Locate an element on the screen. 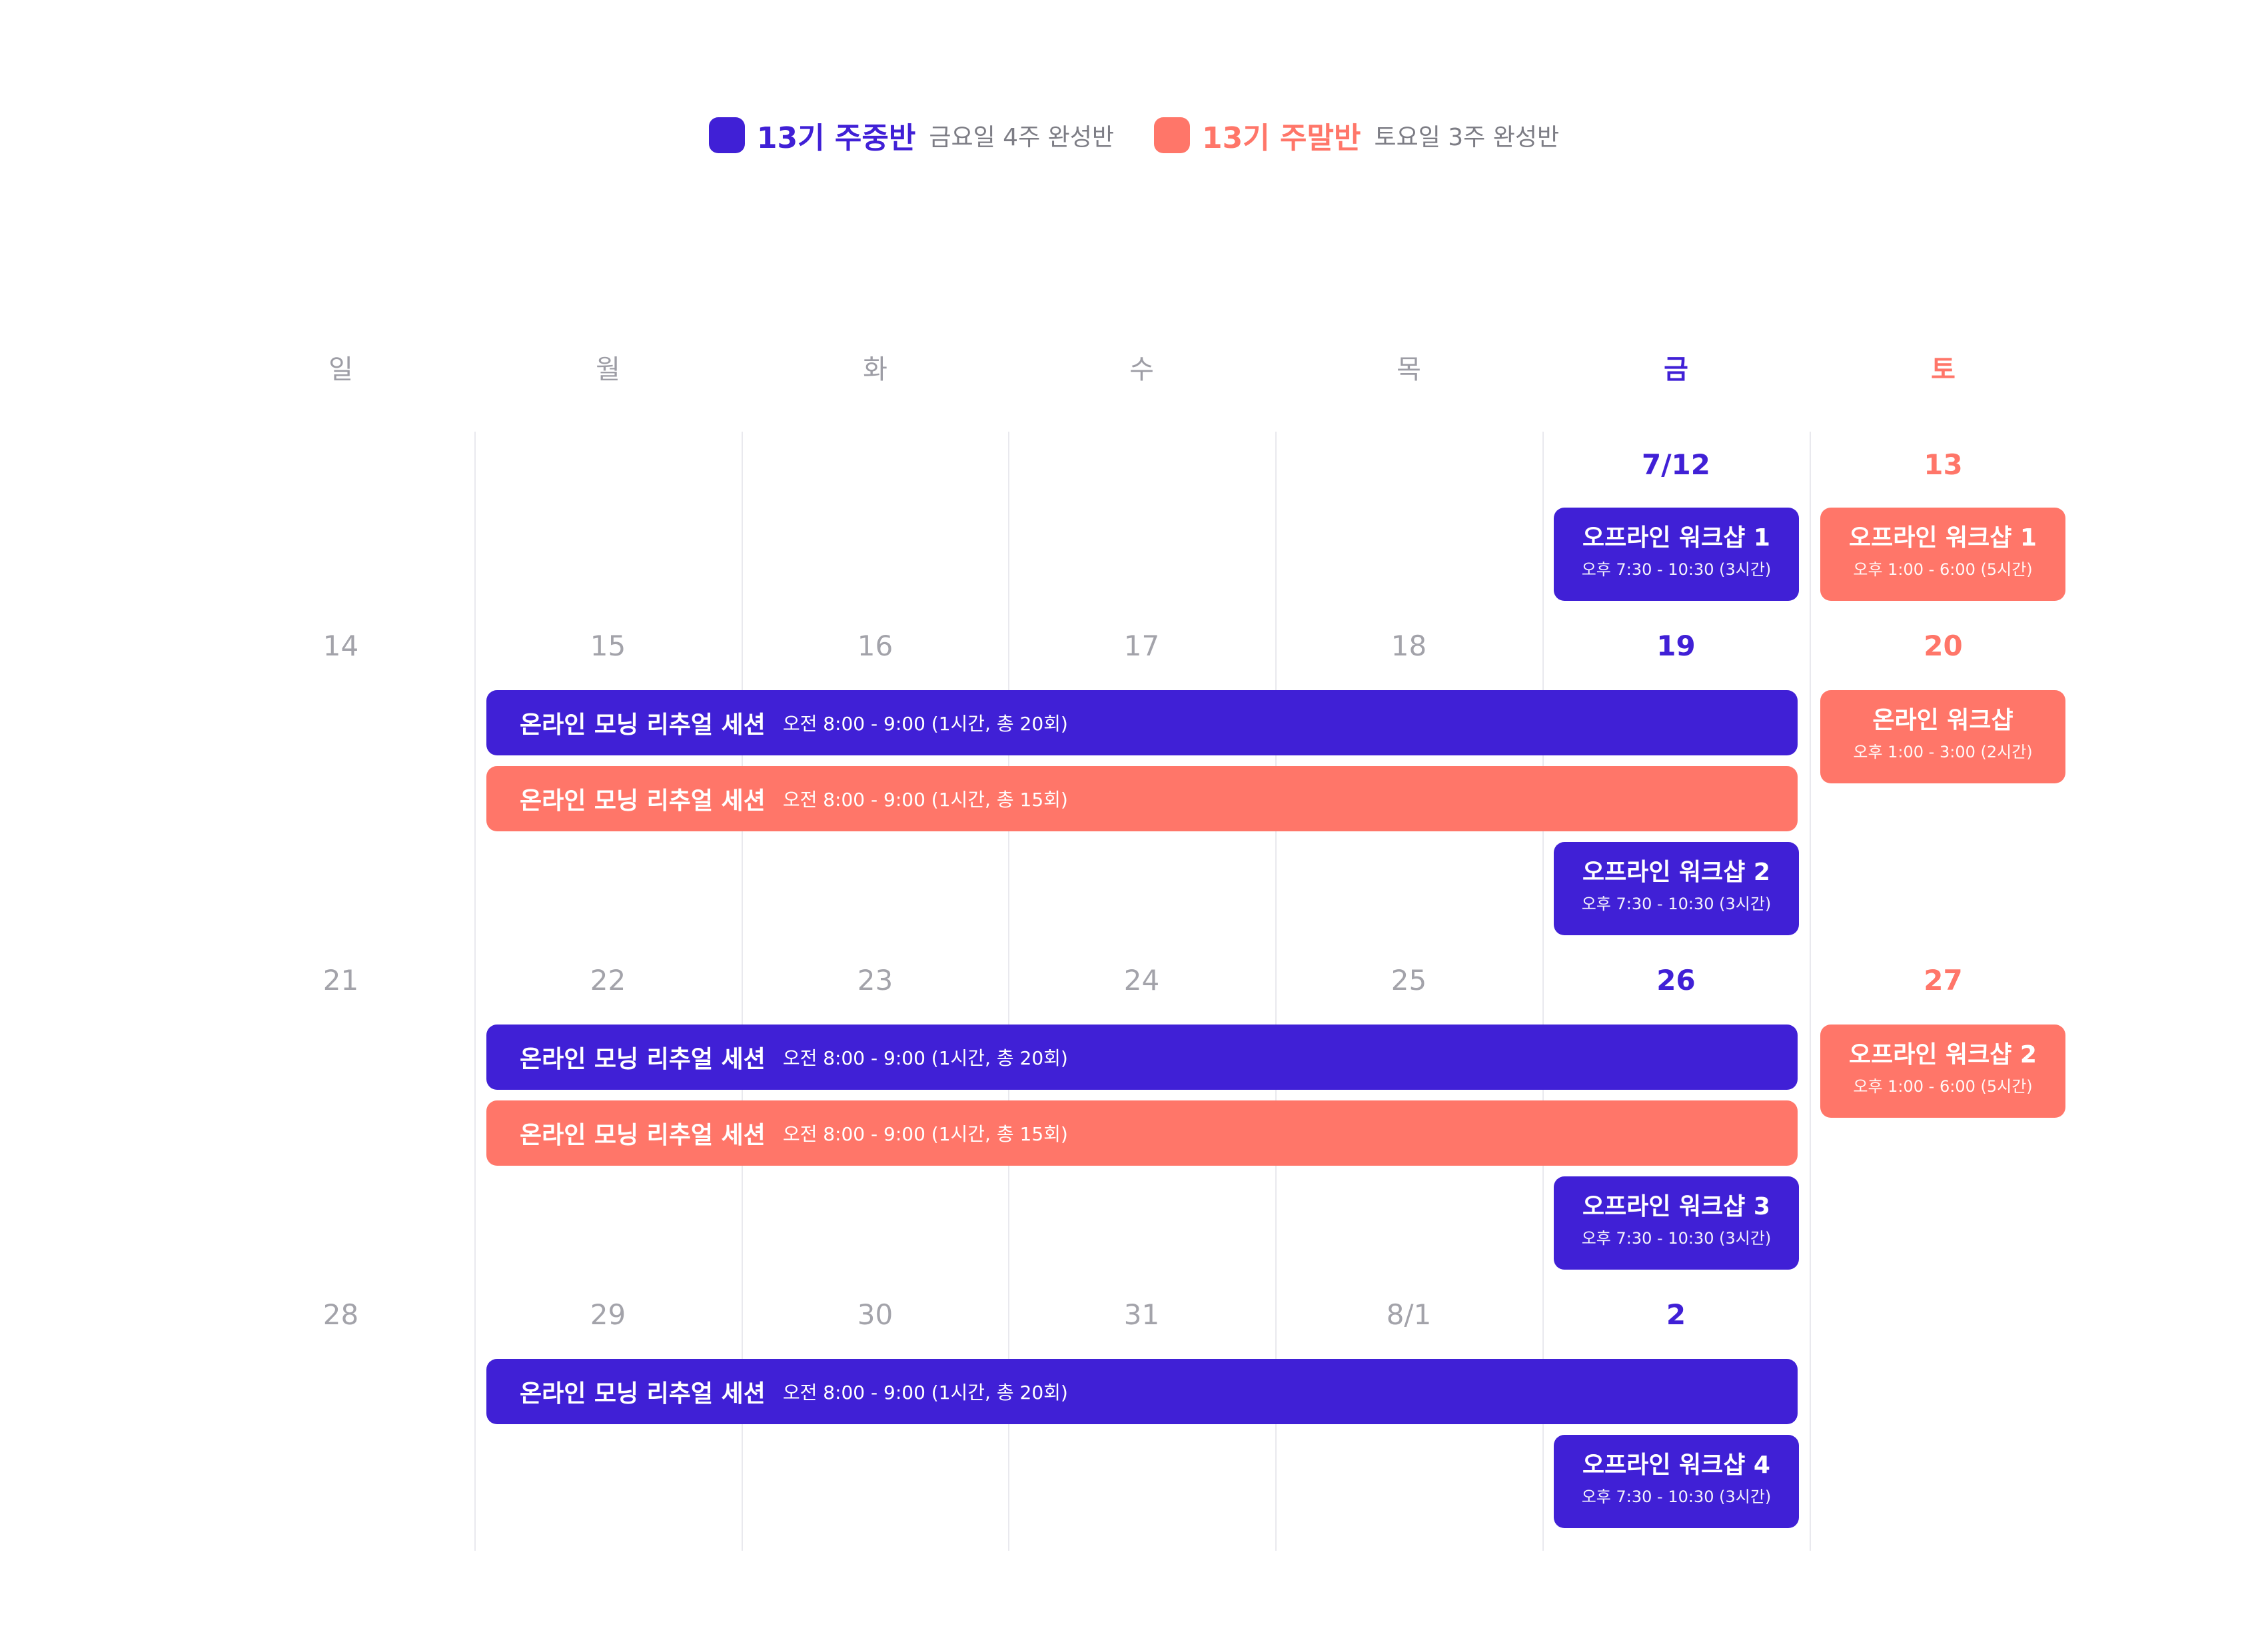 This screenshot has height=1652, width=2268. event-offline-workshop-weekend-1: 오프라인 워크샵 1 오후 1:00 - 6:00 (5시간) is located at coordinates (1942, 554).